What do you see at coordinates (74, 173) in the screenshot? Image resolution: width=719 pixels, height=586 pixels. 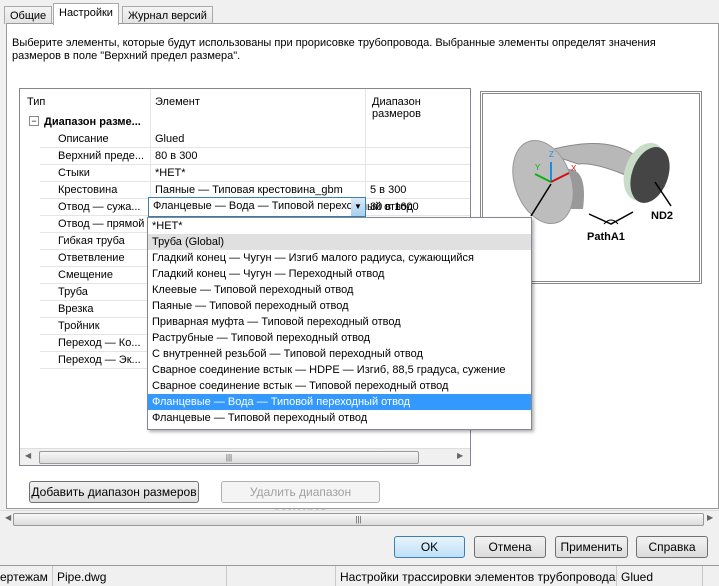 I see `row-type: Стыки` at bounding box center [74, 173].